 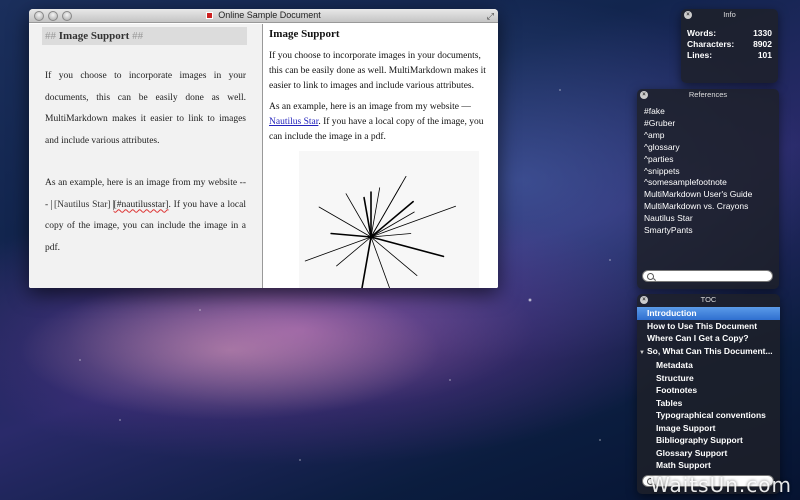 I want to click on info-label: Characters:, so click(x=711, y=44).